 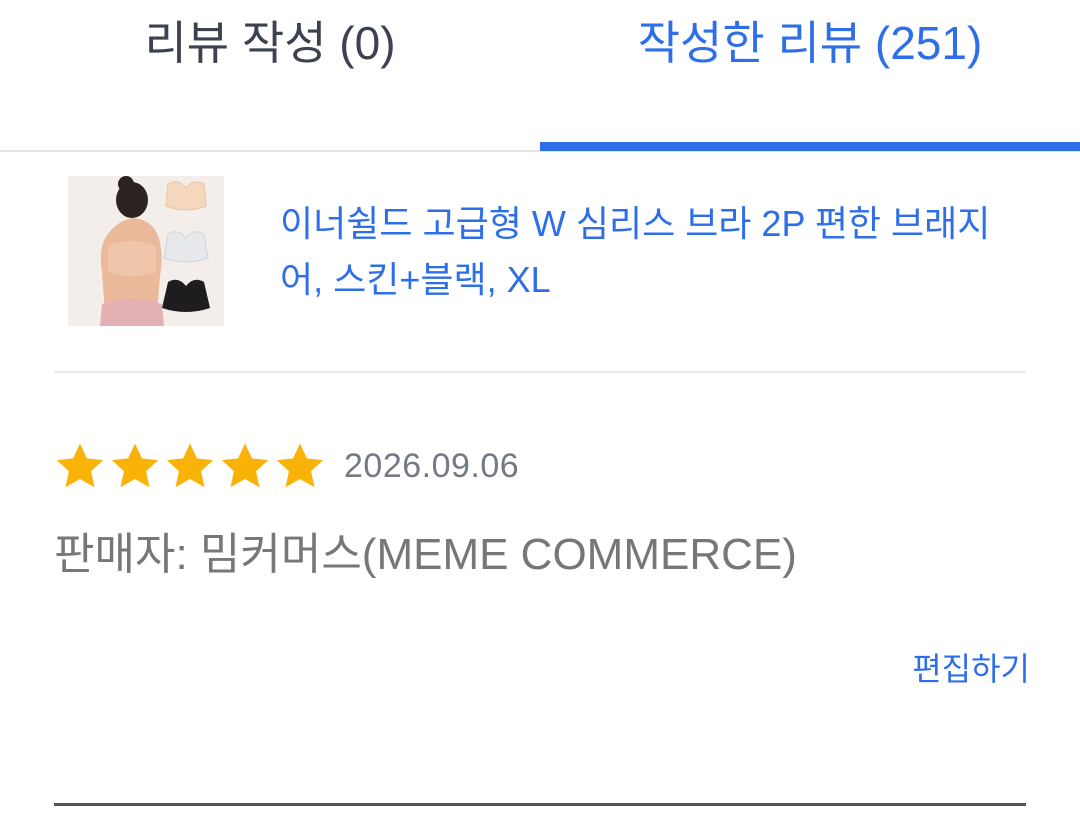 What do you see at coordinates (971, 667) in the screenshot?
I see `edit-review-button: 편집하기` at bounding box center [971, 667].